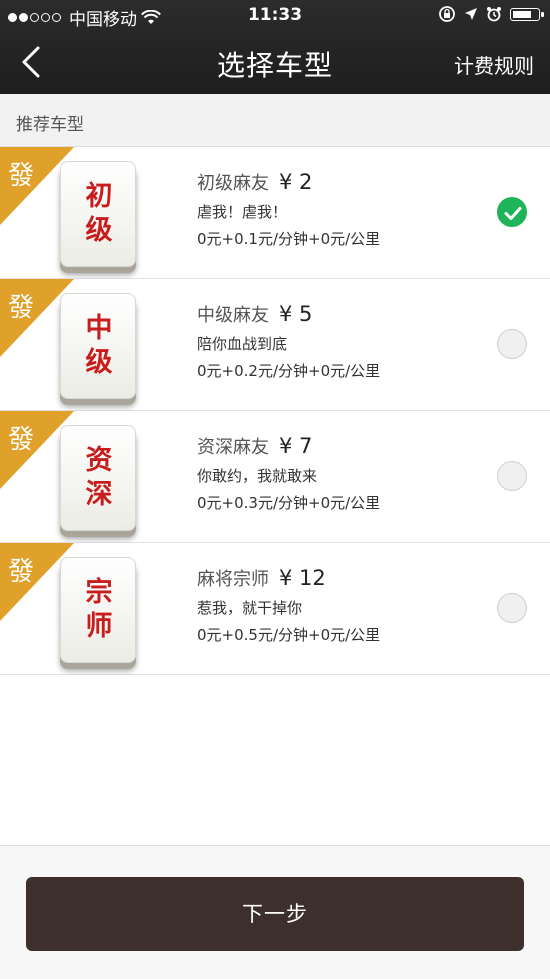 The height and width of the screenshot is (979, 550). I want to click on option-name: 资深麻友, so click(233, 447).